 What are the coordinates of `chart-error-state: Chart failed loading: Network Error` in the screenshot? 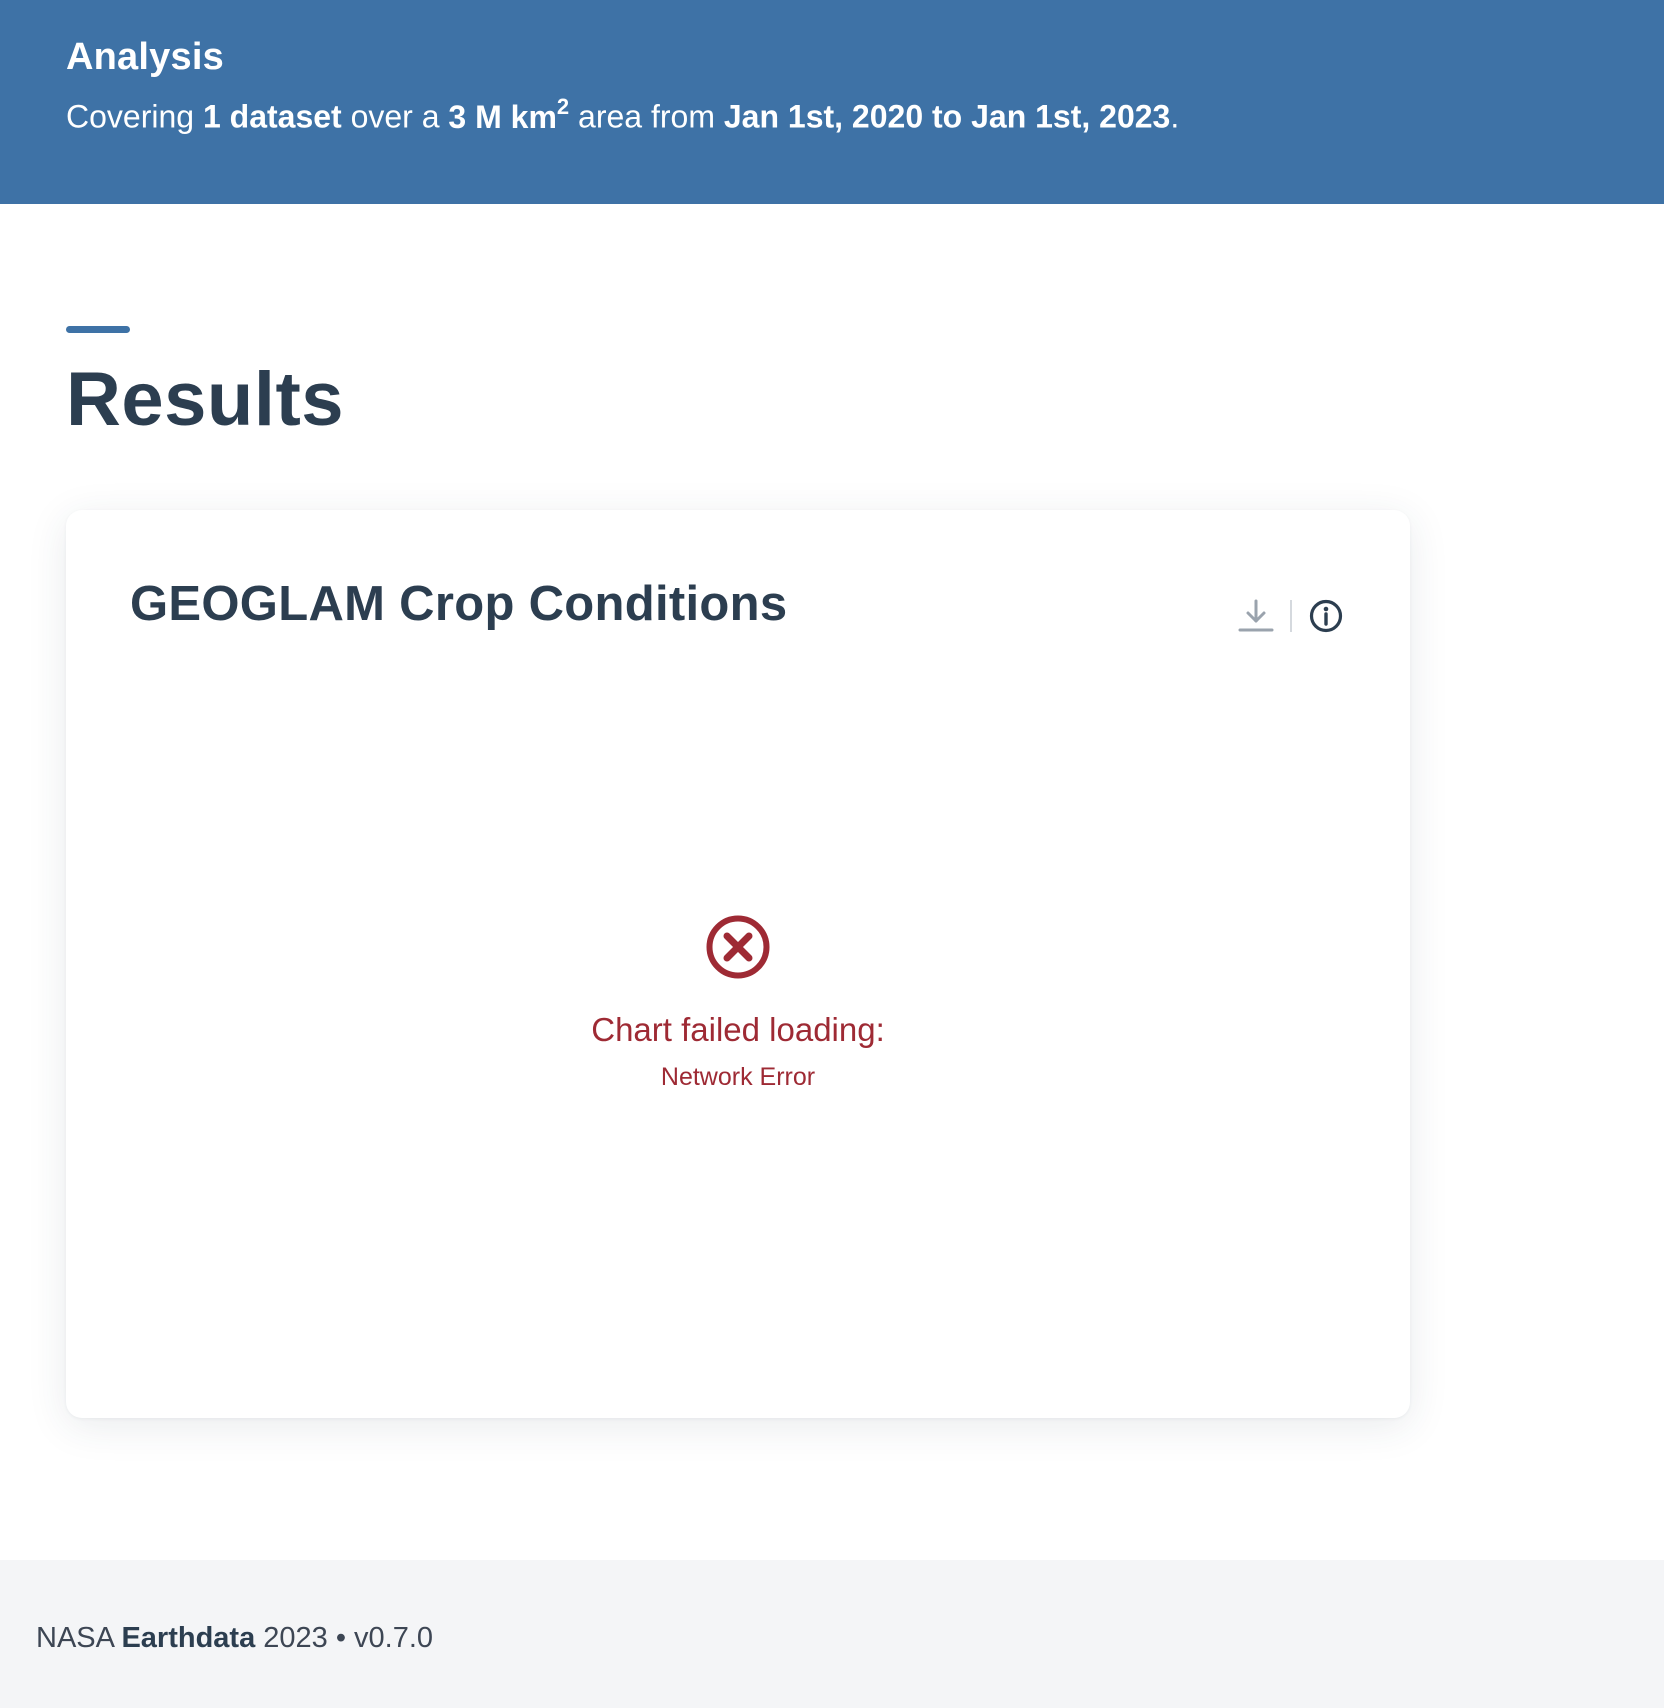 It's located at (738, 1003).